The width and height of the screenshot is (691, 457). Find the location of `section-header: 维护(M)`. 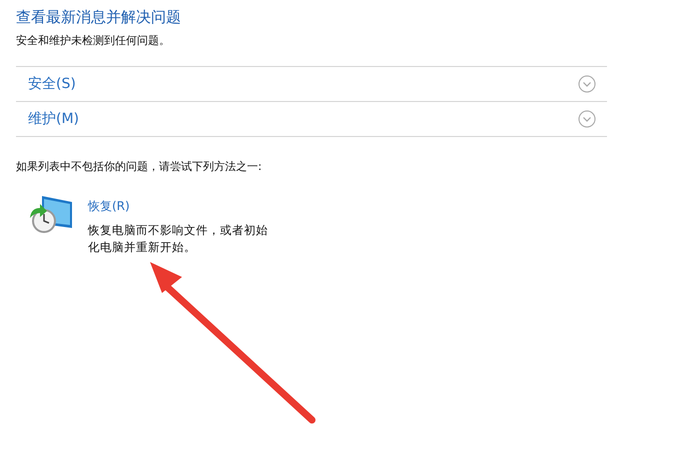

section-header: 维护(M) is located at coordinates (311, 119).